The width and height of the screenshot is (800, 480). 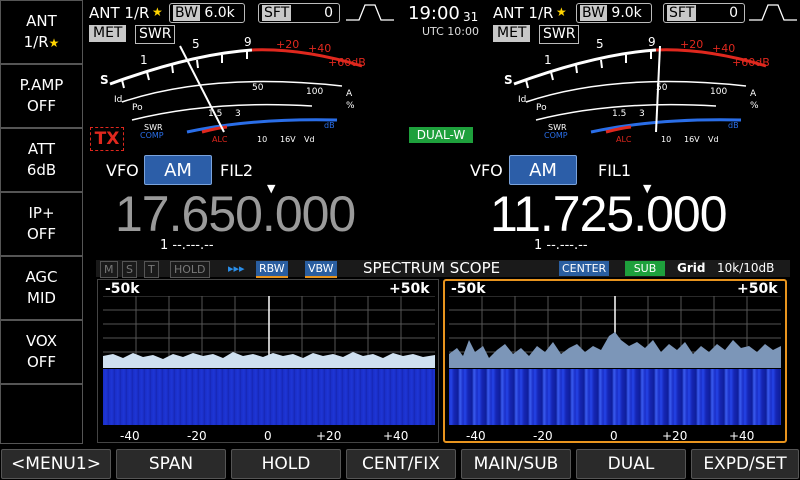 I want to click on sub-plus60: +60dB, so click(x=751, y=62).